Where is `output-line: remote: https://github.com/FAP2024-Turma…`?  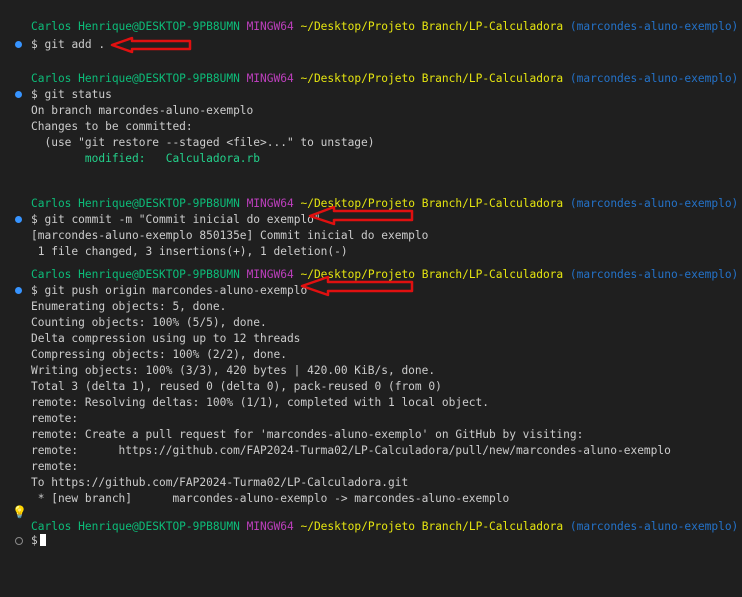 output-line: remote: https://github.com/FAP2024-Turma… is located at coordinates (371, 451).